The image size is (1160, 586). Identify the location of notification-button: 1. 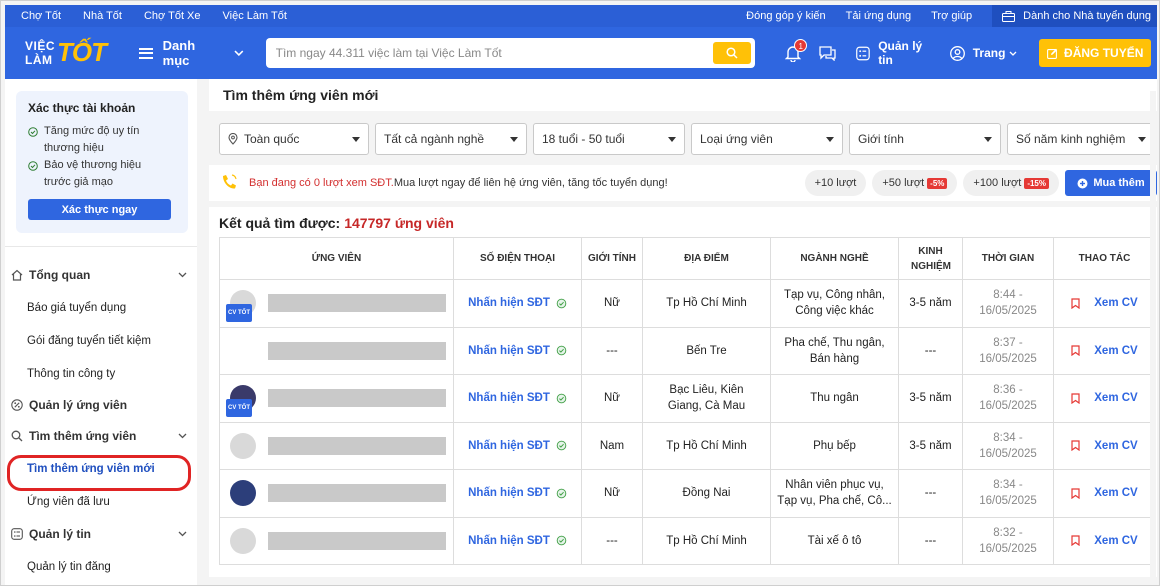
(796, 50).